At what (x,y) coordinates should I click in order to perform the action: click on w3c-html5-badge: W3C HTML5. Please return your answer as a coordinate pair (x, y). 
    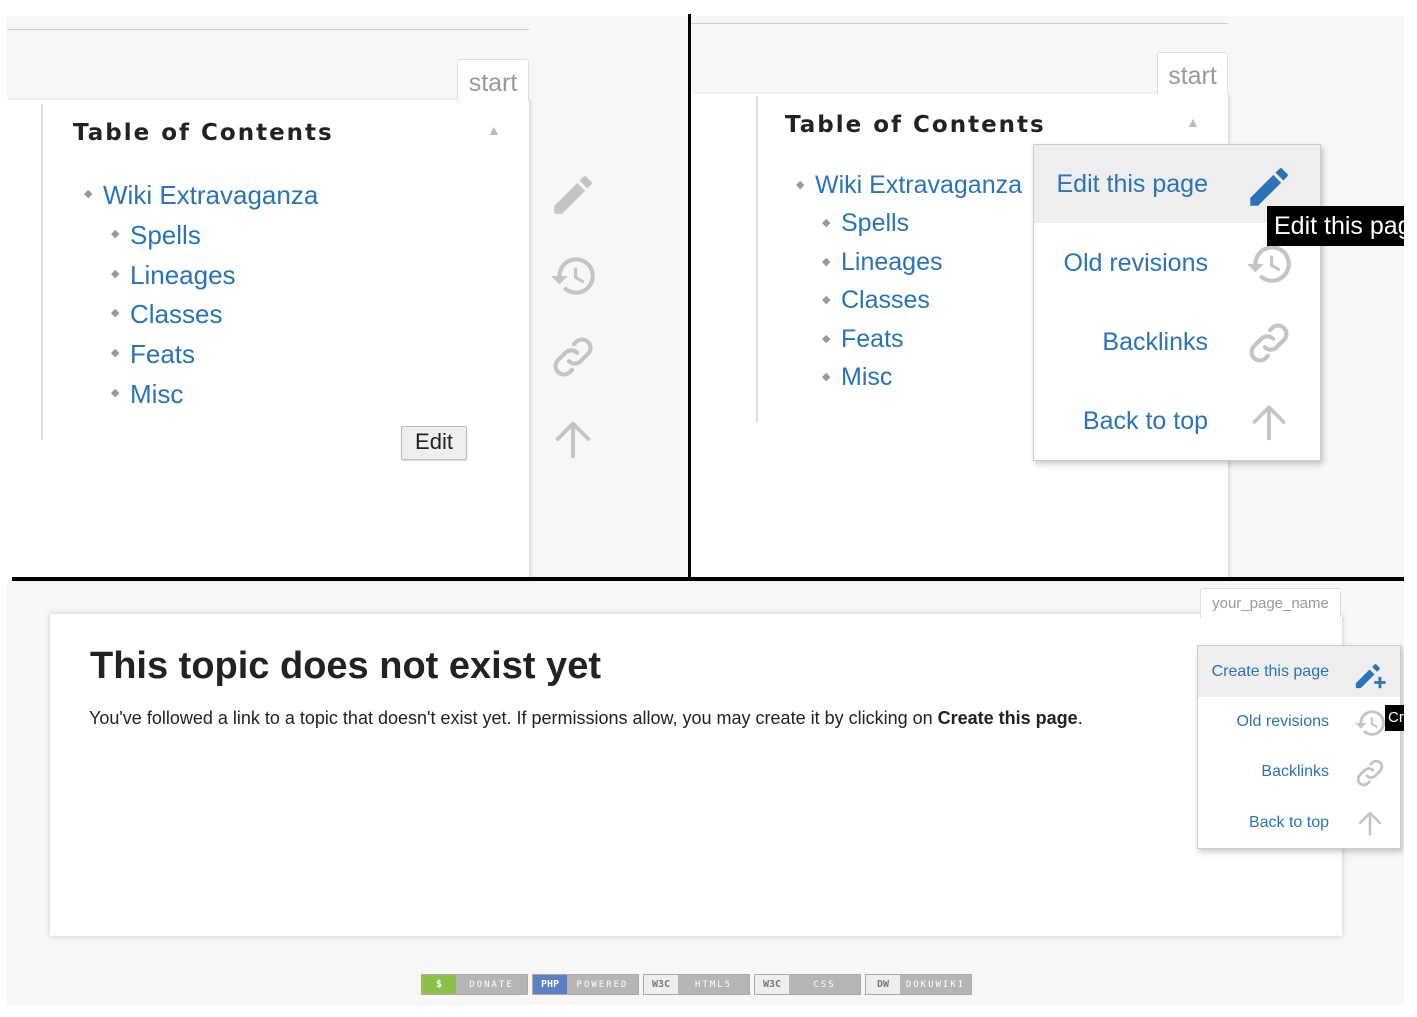
    Looking at the image, I should click on (696, 984).